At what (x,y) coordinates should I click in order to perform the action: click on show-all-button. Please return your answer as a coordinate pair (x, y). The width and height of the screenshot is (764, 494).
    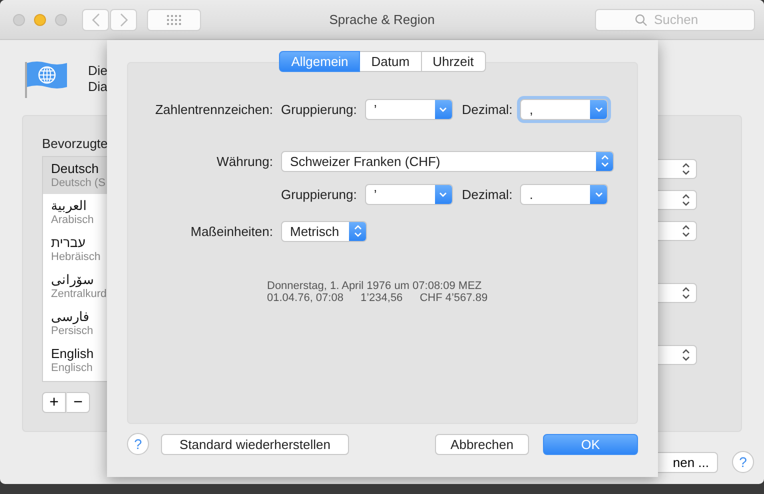
    Looking at the image, I should click on (174, 19).